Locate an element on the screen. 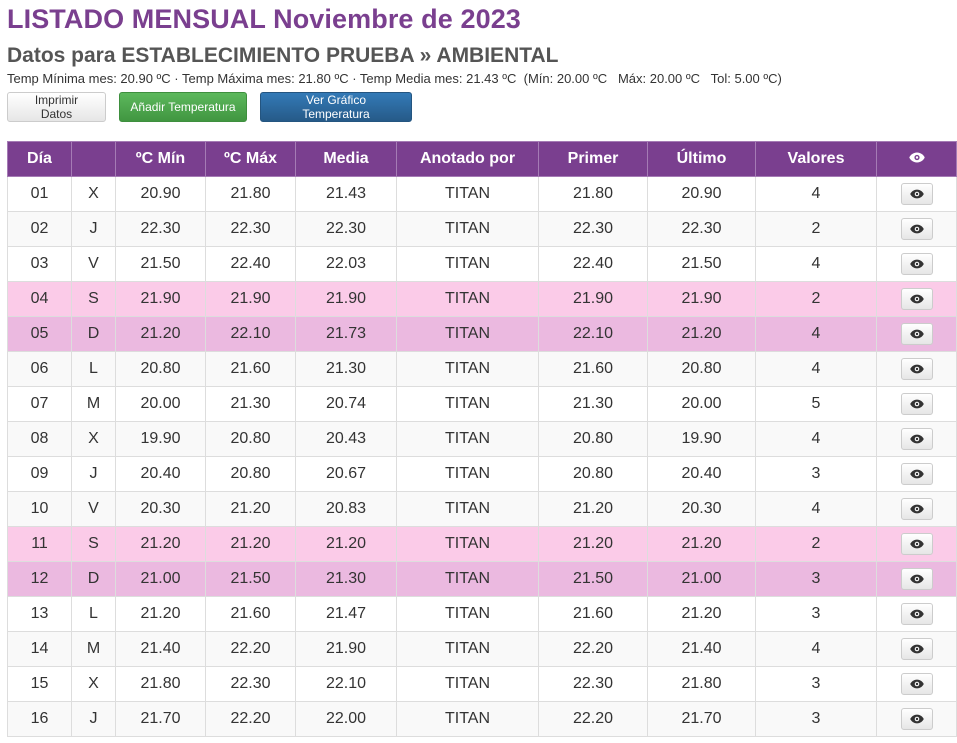 The height and width of the screenshot is (743, 957). table-row: 01 X 20.90 21.80 21.43 TITAN 21.80 20.90 4 is located at coordinates (482, 194).